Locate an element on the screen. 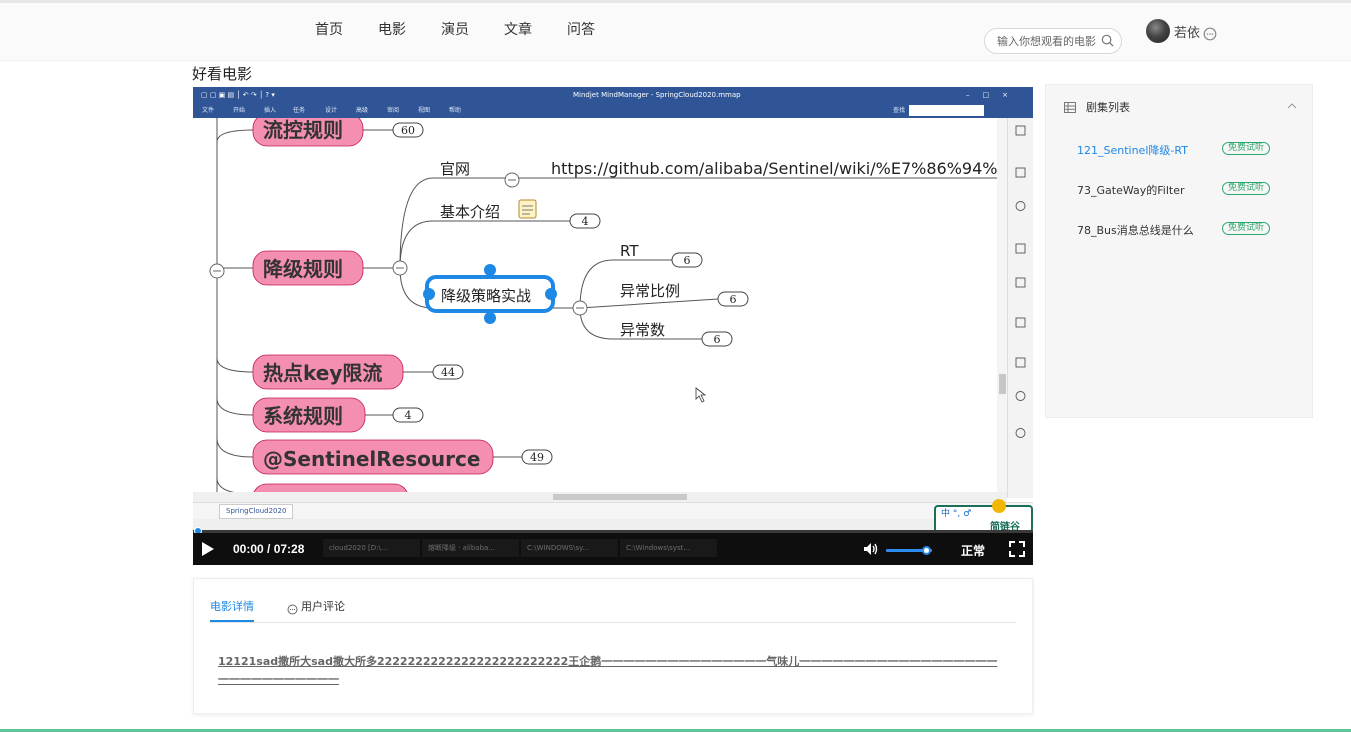 The width and height of the screenshot is (1351, 732). main-nav: 首页 电影 演员 文章 问答 is located at coordinates (461, 30).